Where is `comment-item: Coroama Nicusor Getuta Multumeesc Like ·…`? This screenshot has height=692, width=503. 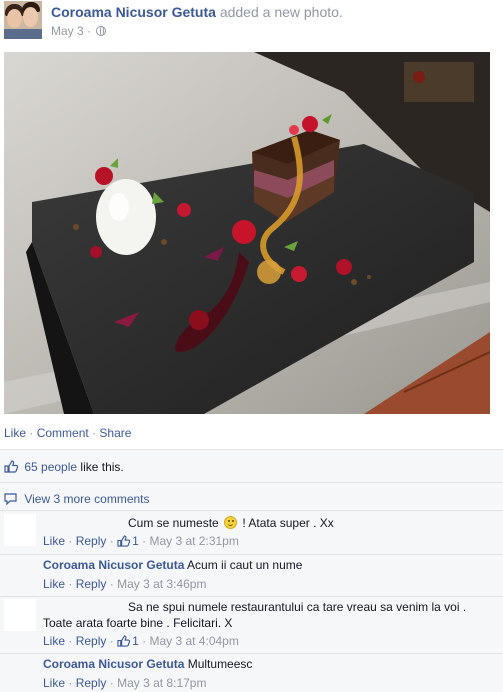
comment-item: Coroama Nicusor Getuta Multumeesc Like ·… is located at coordinates (251, 673).